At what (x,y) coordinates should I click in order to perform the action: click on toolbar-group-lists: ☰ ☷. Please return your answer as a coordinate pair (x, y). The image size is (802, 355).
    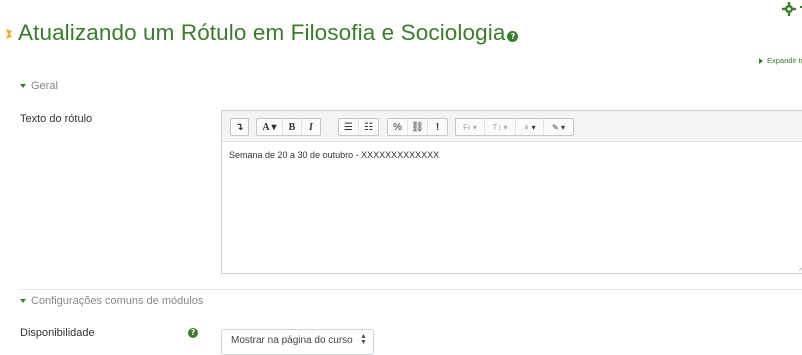
    Looking at the image, I should click on (358, 127).